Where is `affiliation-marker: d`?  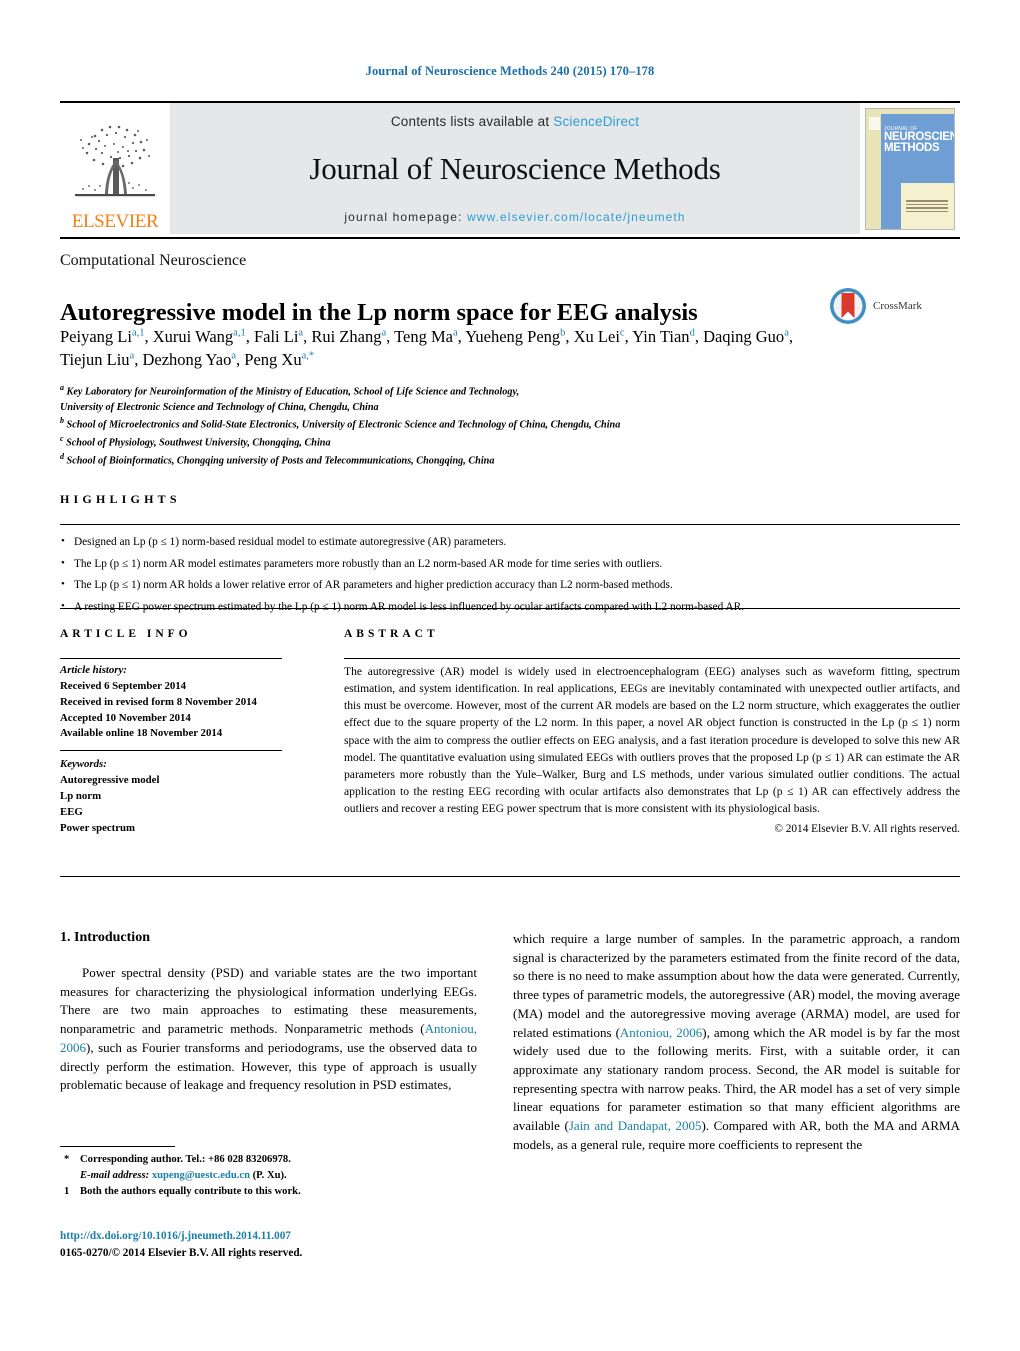 affiliation-marker: d is located at coordinates (62, 457).